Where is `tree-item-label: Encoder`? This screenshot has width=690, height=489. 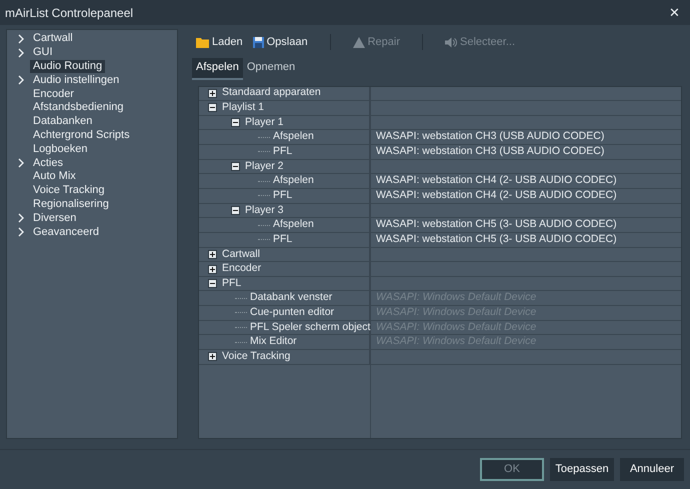
tree-item-label: Encoder is located at coordinates (242, 269).